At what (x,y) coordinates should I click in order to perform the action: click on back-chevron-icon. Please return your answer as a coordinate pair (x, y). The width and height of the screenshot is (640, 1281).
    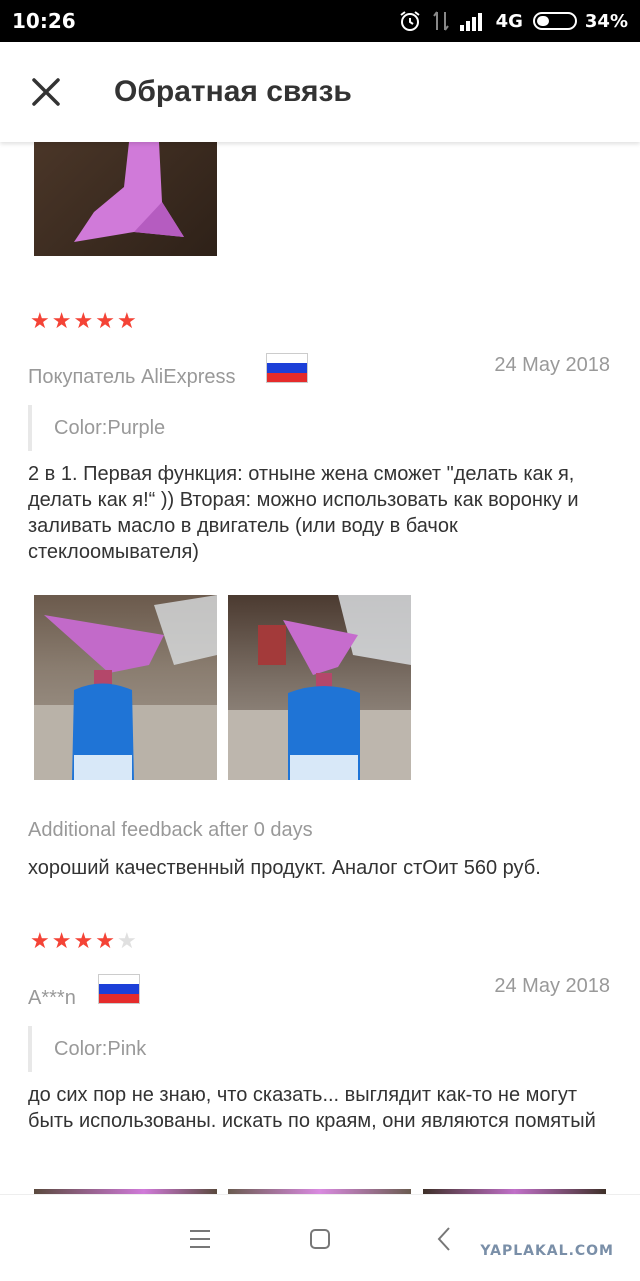
    Looking at the image, I should click on (443, 1239).